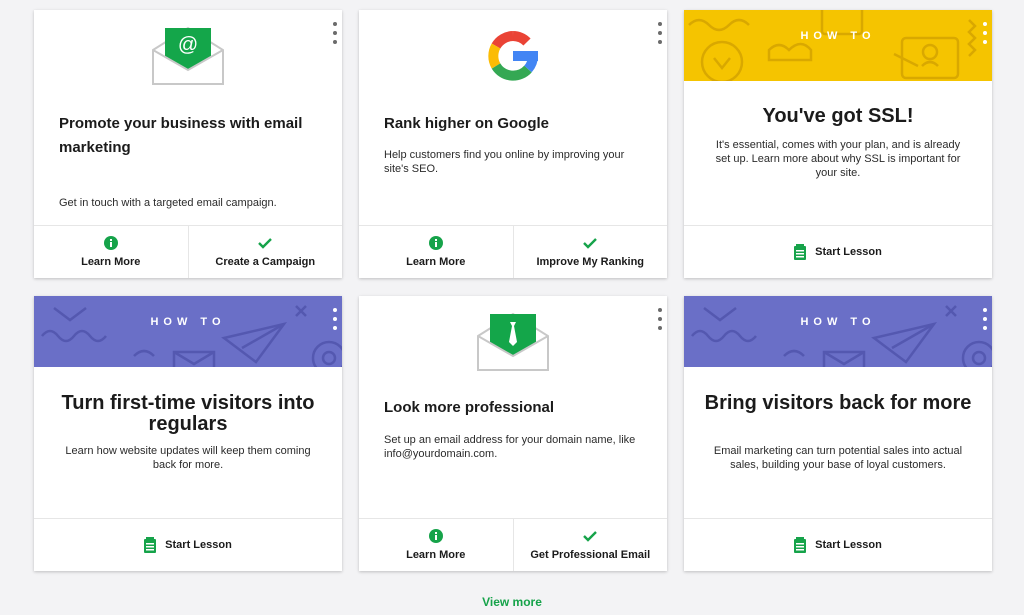 This screenshot has width=1024, height=615. What do you see at coordinates (265, 262) in the screenshot?
I see `action-label: Create a Campaign` at bounding box center [265, 262].